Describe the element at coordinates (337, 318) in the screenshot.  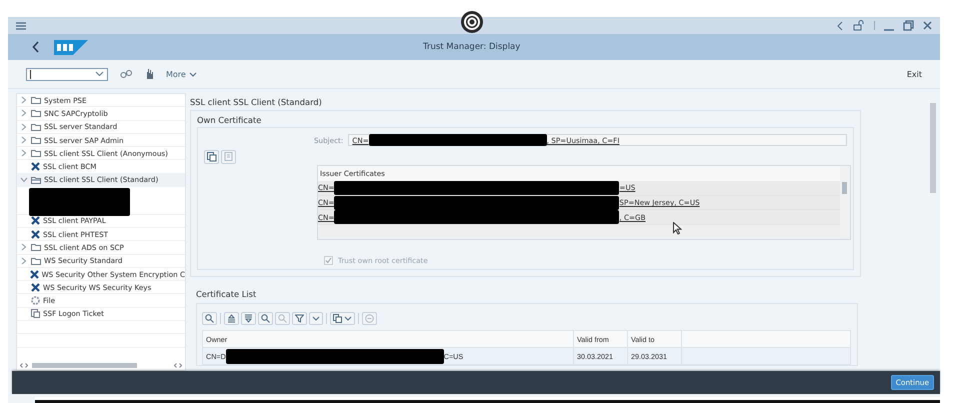
I see `copy-icon` at that location.